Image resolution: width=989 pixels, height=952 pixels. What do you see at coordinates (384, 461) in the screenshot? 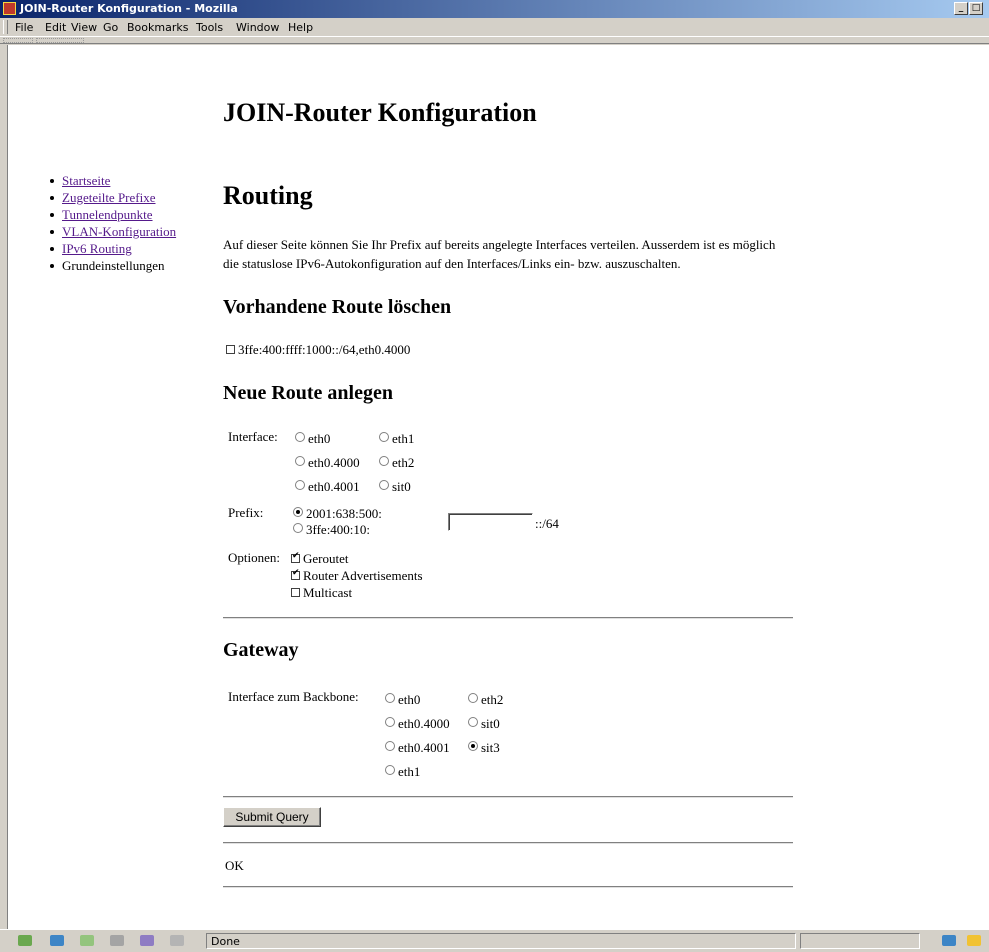
I see `iface-eth2-radio` at bounding box center [384, 461].